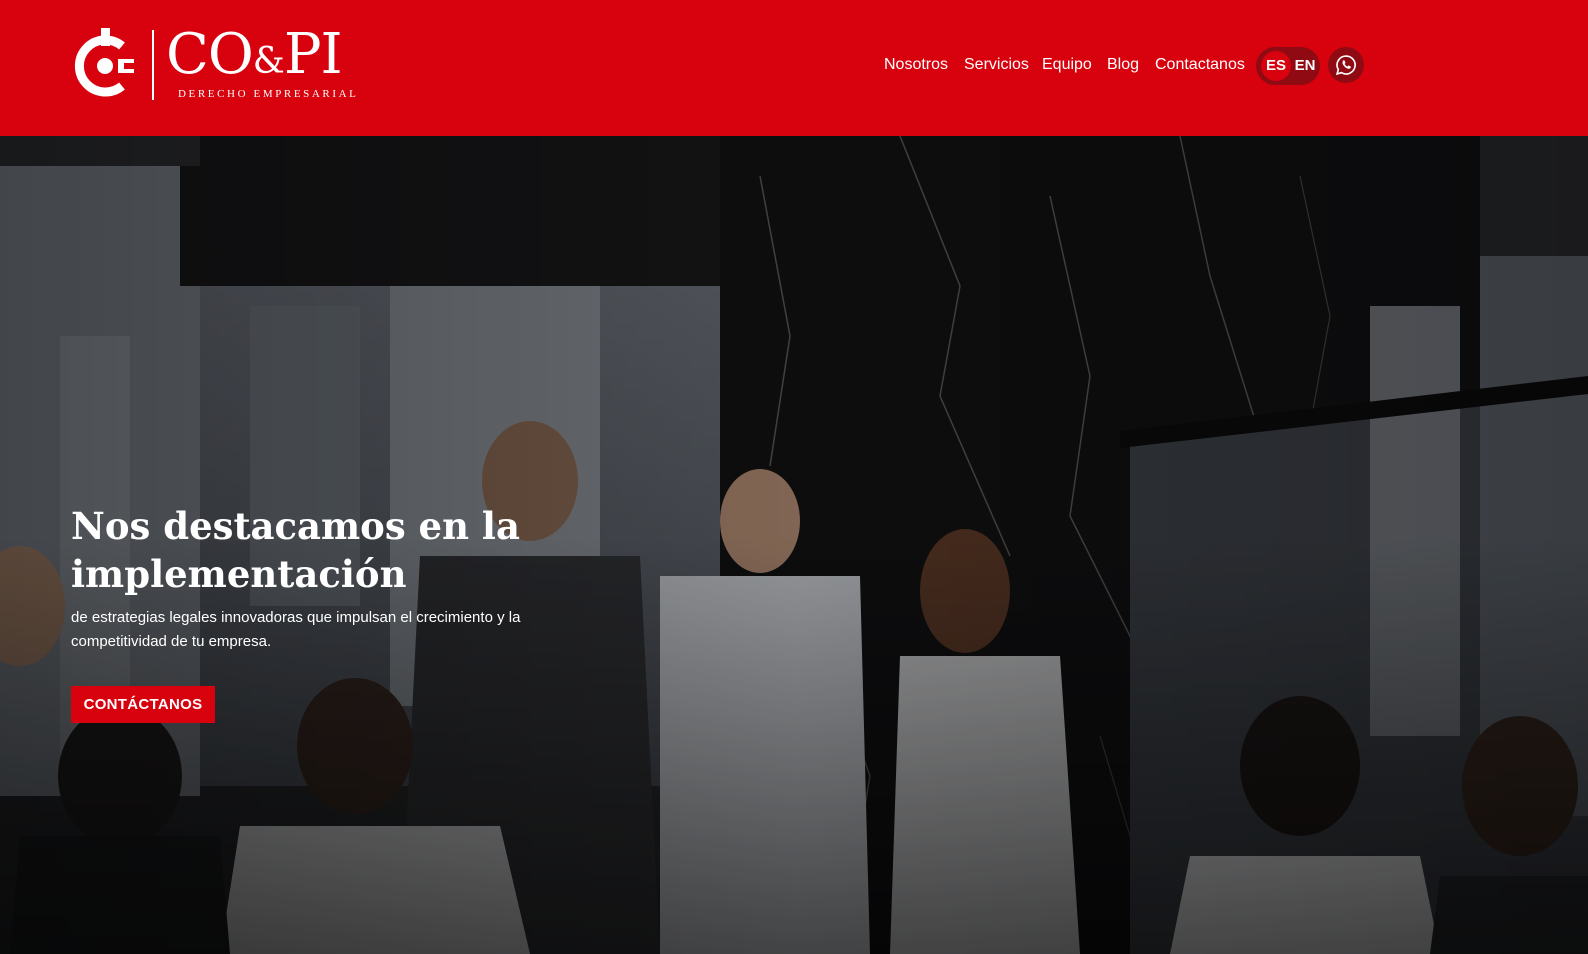  Describe the element at coordinates (1123, 65) in the screenshot. I see `nav-link-blog: Blog` at that location.